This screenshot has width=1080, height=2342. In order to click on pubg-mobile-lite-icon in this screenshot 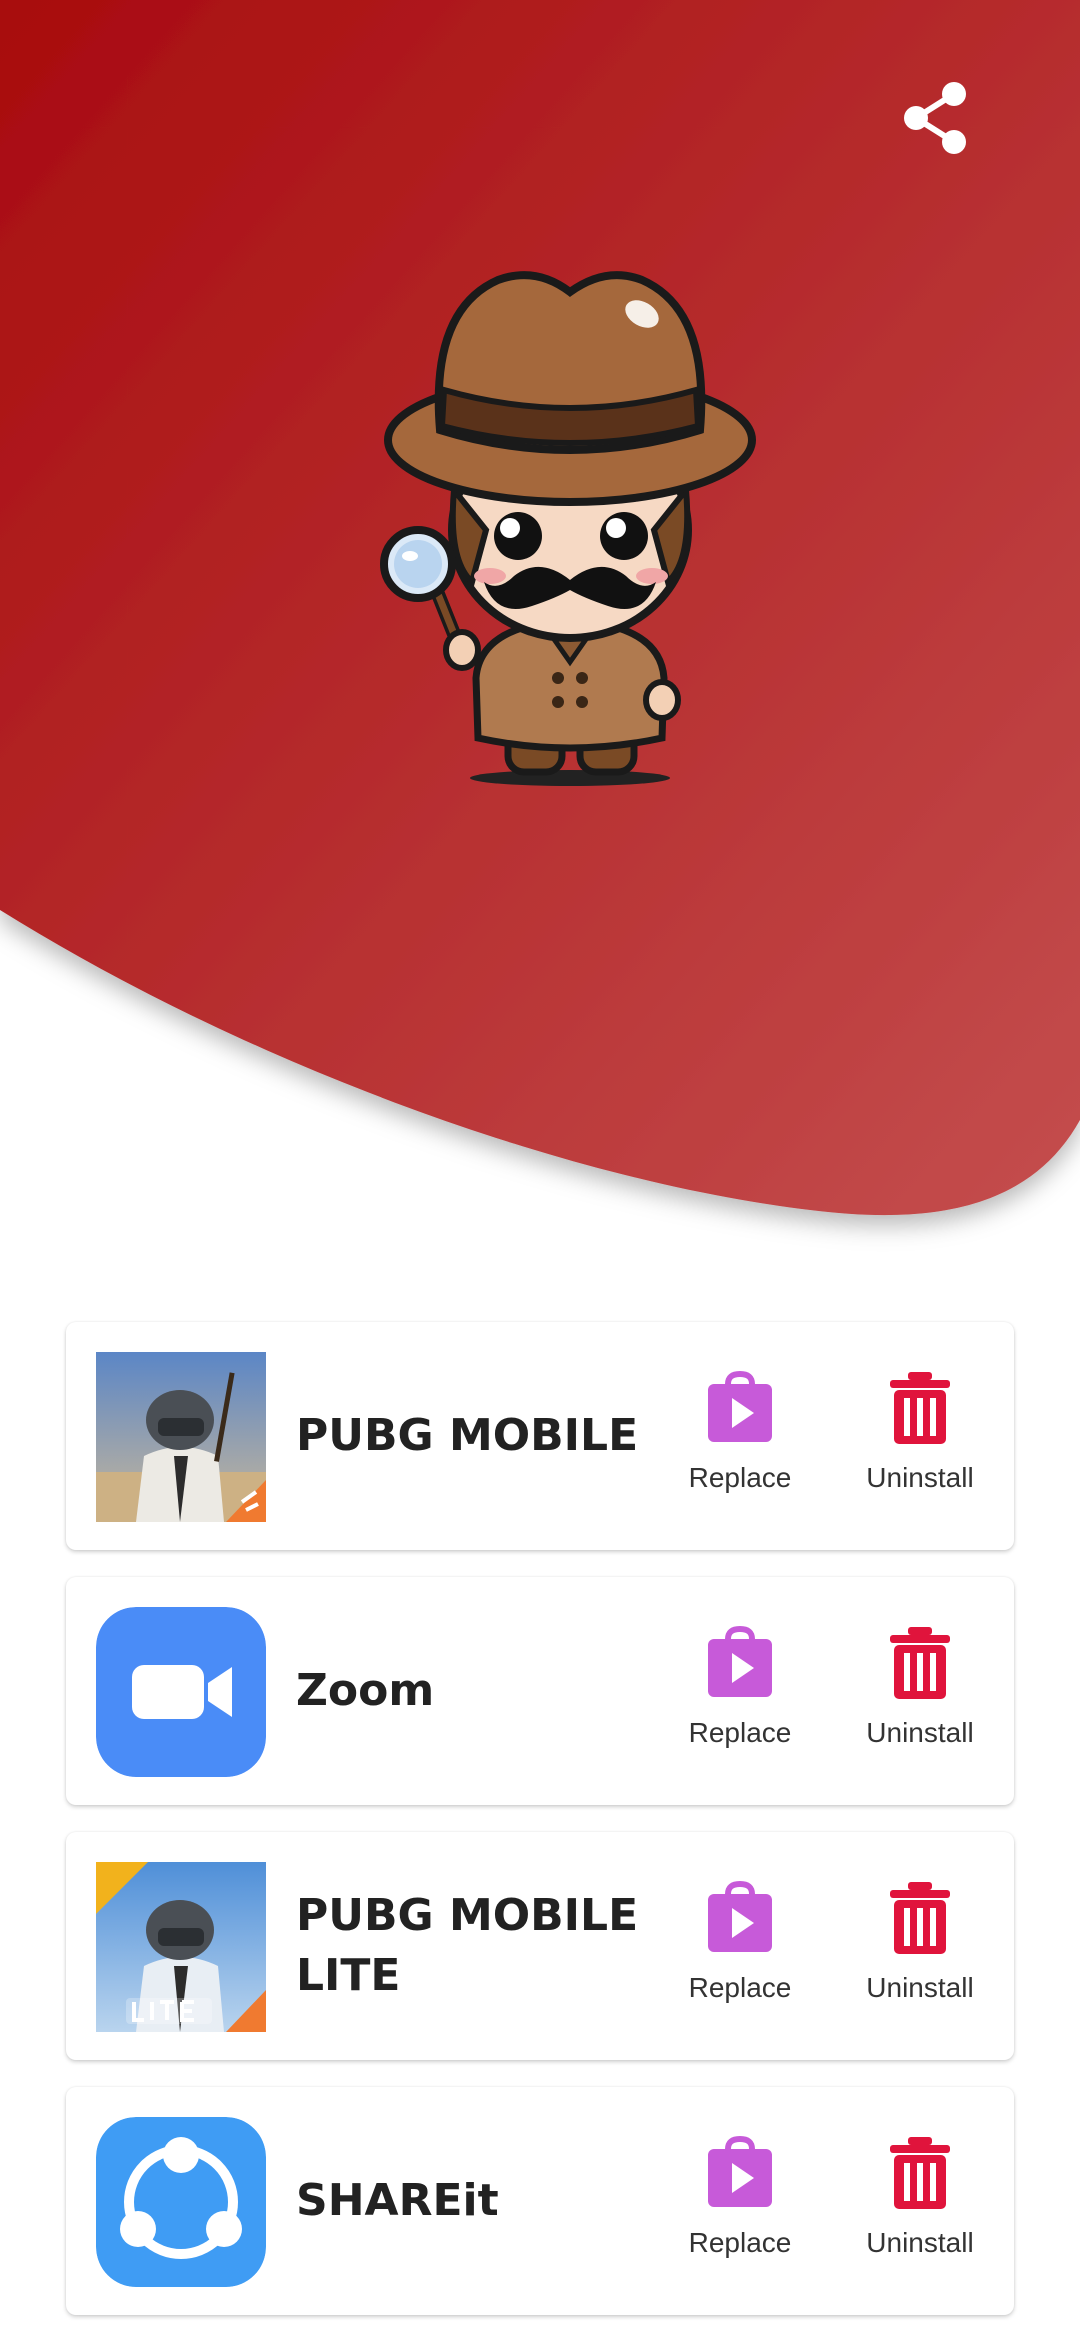, I will do `click(181, 1947)`.